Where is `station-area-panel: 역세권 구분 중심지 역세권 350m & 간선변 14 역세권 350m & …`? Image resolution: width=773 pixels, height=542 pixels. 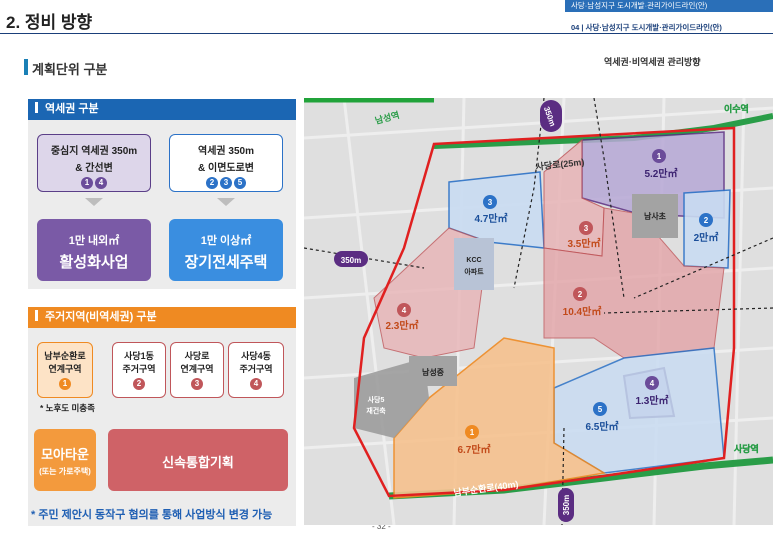 station-area-panel: 역세권 구분 중심지 역세권 350m & 간선변 14 역세권 350m & … is located at coordinates (162, 194).